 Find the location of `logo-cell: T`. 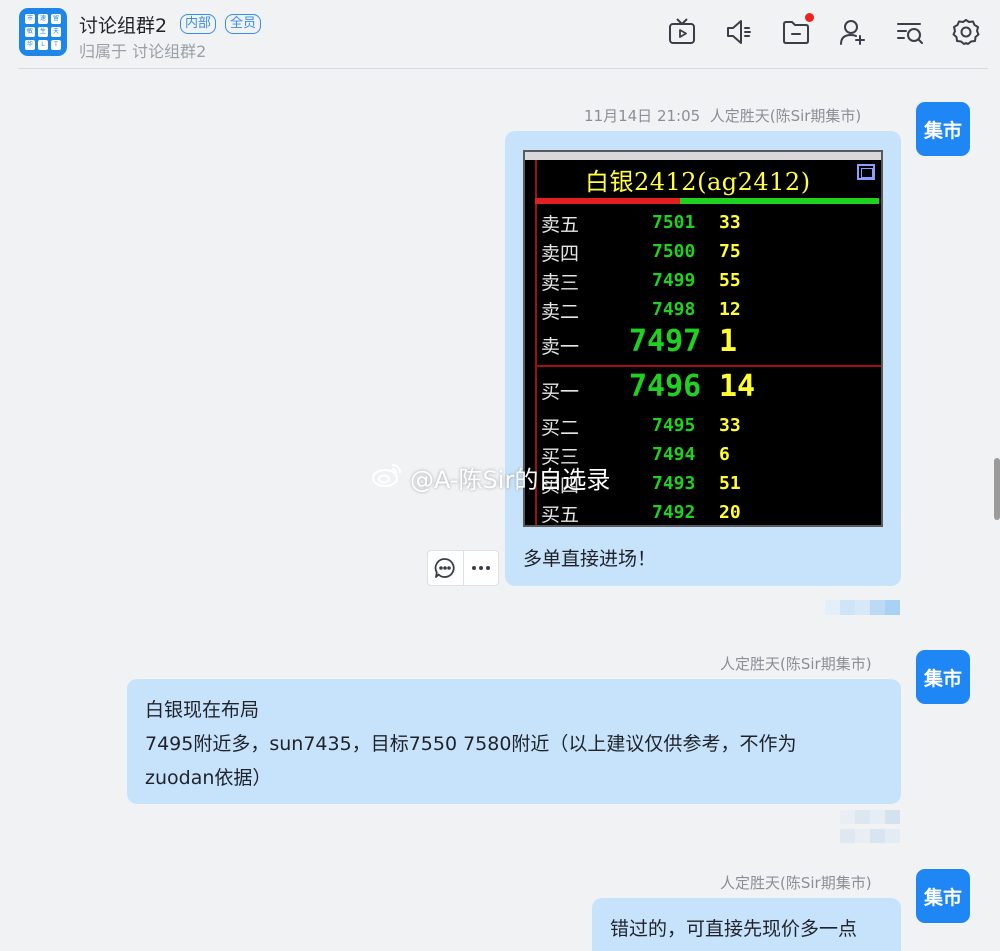

logo-cell: T is located at coordinates (56, 45).